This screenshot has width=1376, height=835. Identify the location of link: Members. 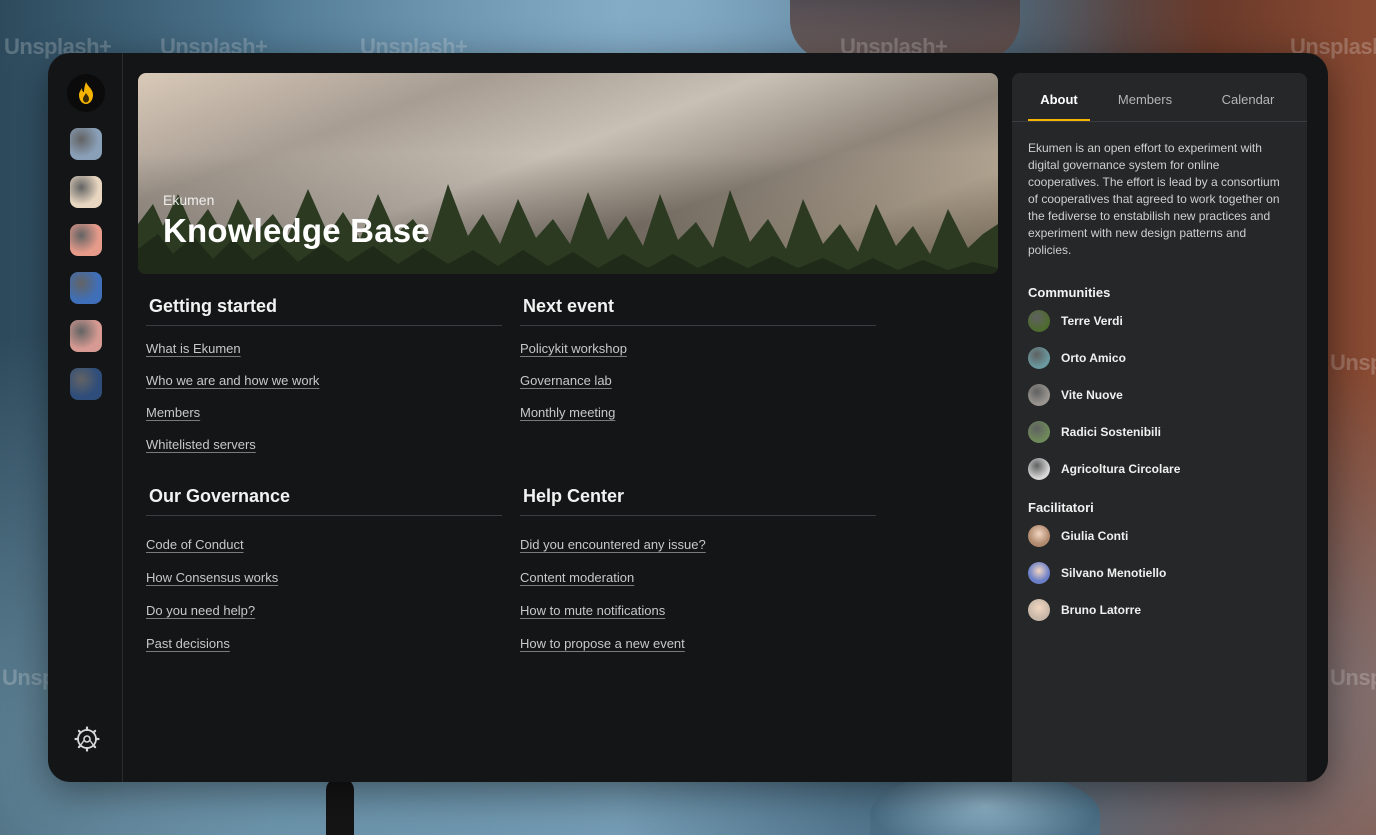
(173, 412).